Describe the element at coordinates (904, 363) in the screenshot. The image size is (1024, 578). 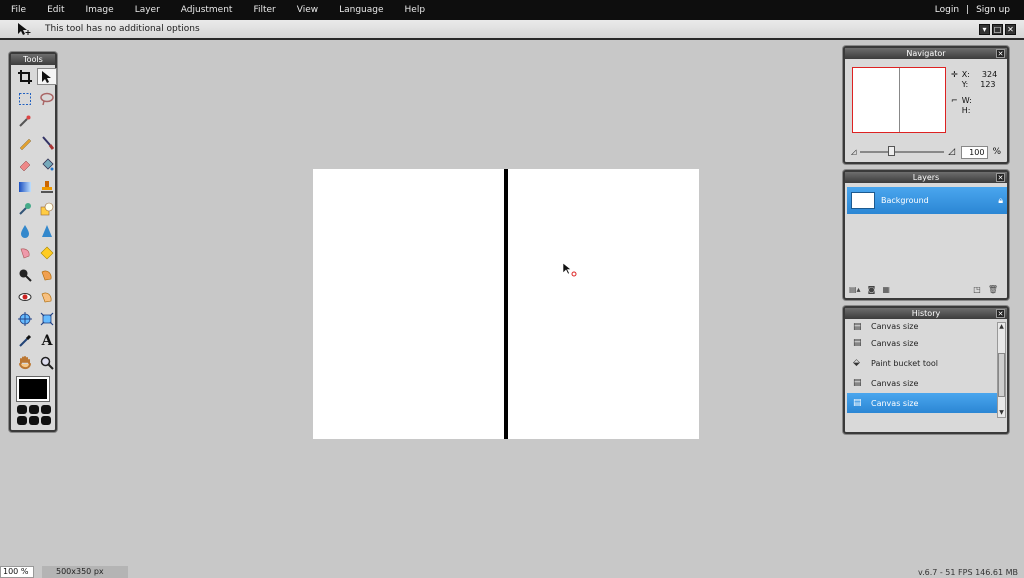
I see `history-item-label: Paint bucket tool` at that location.